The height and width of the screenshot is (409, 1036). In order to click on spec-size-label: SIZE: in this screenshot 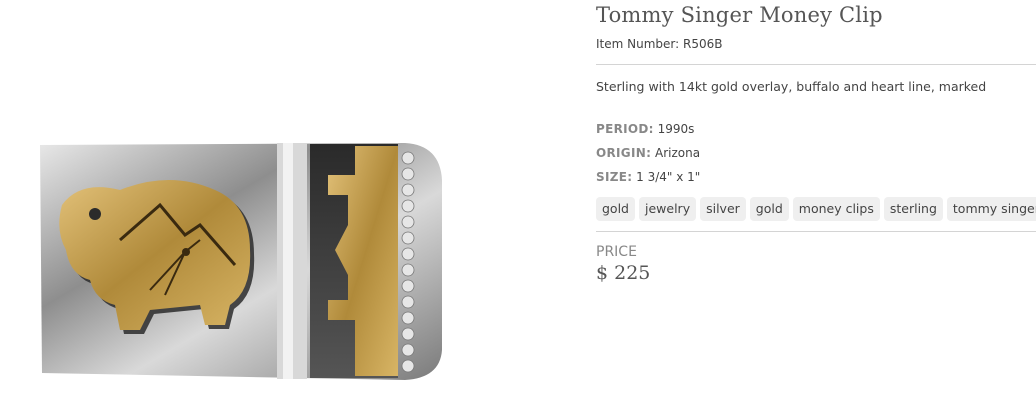, I will do `click(614, 177)`.